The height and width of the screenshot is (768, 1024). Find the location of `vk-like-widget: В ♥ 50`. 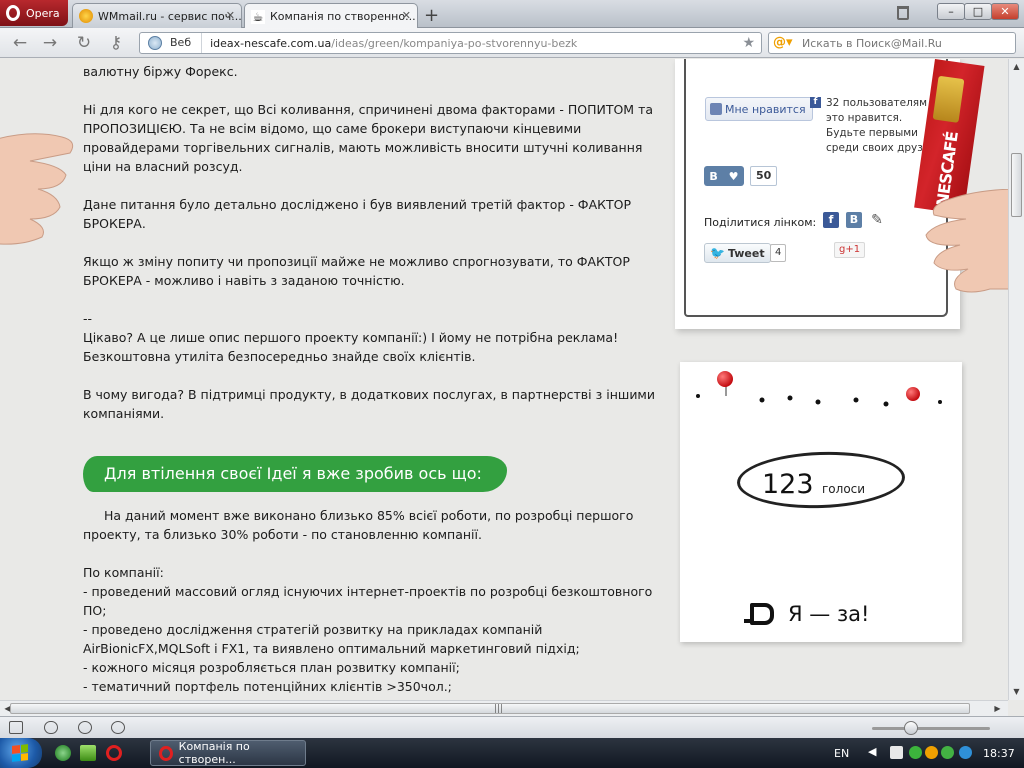

vk-like-widget: В ♥ 50 is located at coordinates (741, 176).